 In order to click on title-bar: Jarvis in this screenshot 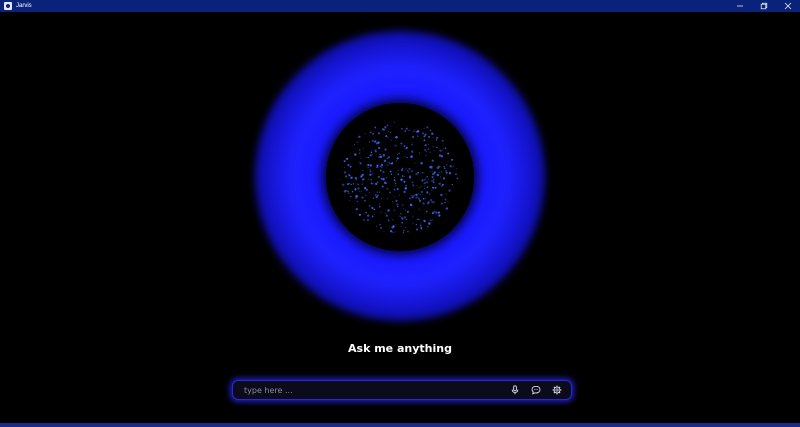, I will do `click(400, 6)`.